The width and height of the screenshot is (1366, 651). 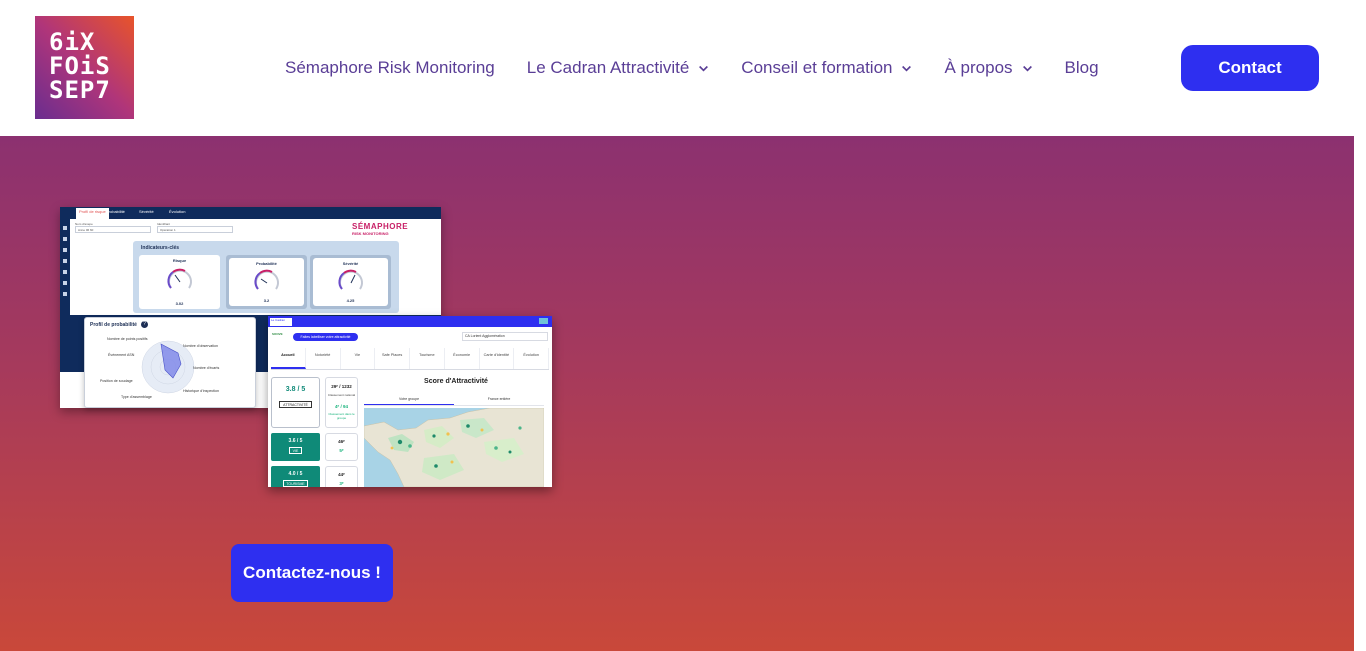 What do you see at coordinates (115, 211) in the screenshot?
I see `dashboard-tab: Probabilité` at bounding box center [115, 211].